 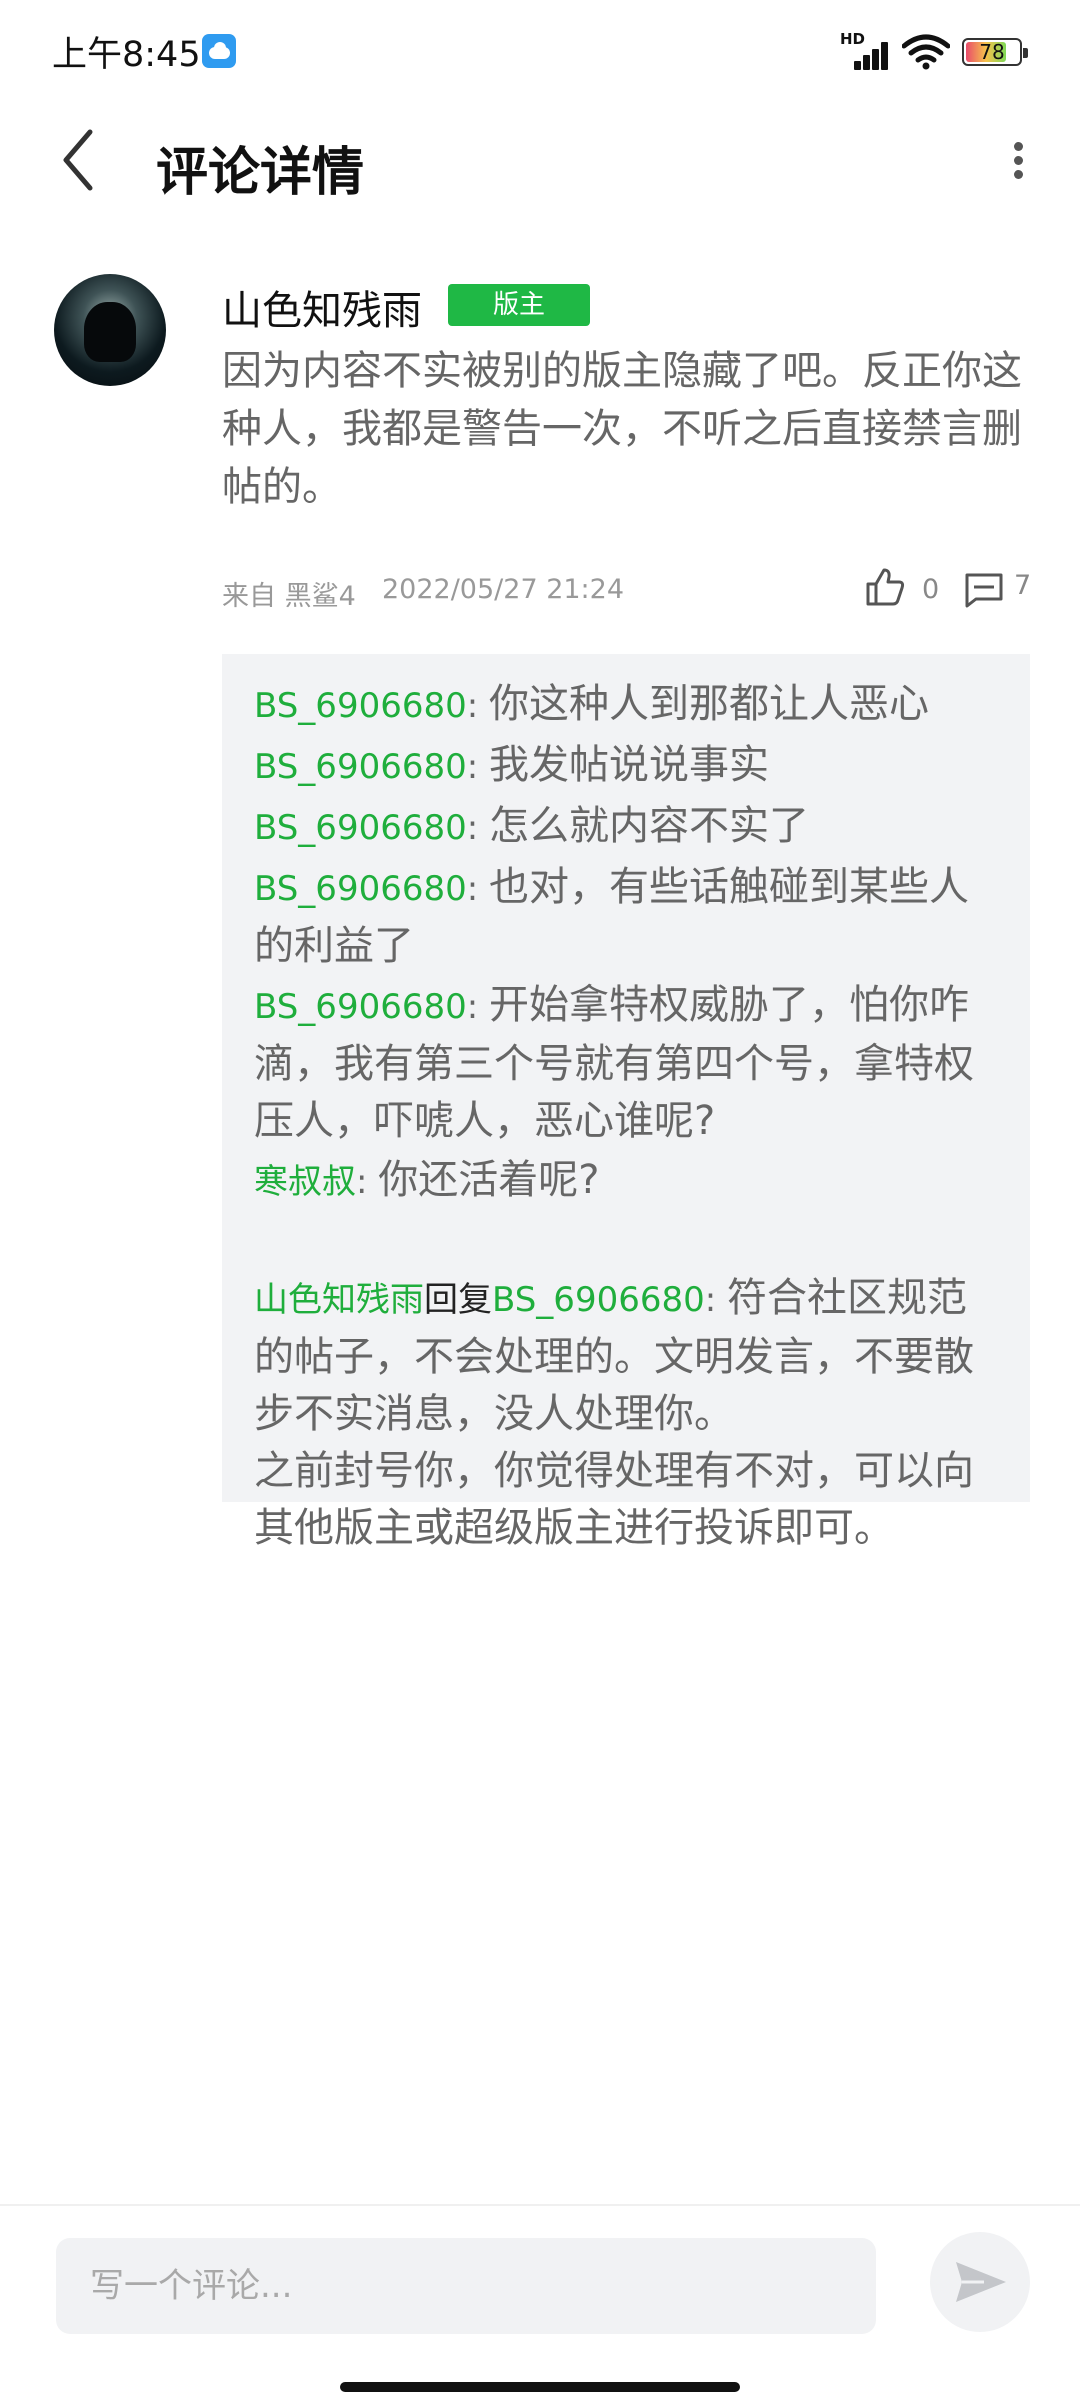 What do you see at coordinates (219, 51) in the screenshot?
I see `cloud-icon` at bounding box center [219, 51].